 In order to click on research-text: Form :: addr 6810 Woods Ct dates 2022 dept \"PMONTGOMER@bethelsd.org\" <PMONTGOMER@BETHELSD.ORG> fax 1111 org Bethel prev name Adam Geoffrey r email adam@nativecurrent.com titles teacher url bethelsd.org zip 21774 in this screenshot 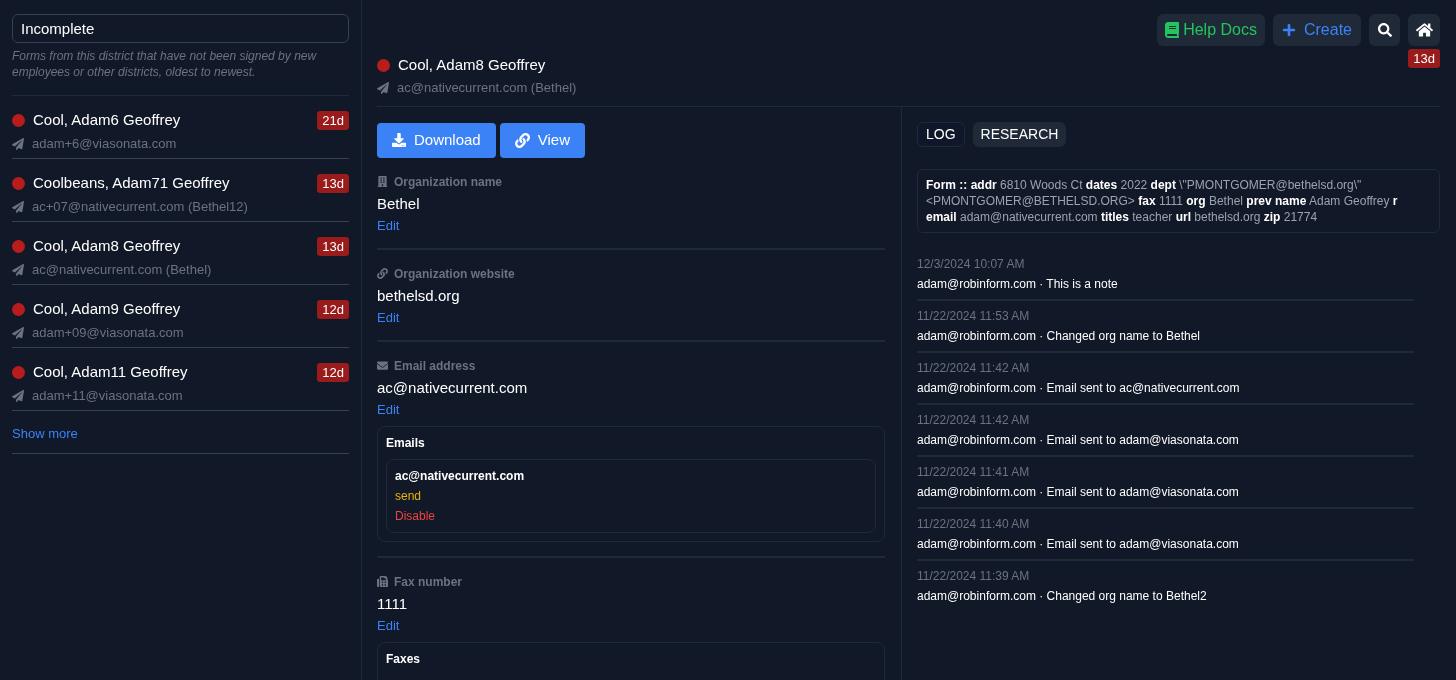, I will do `click(1162, 200)`.